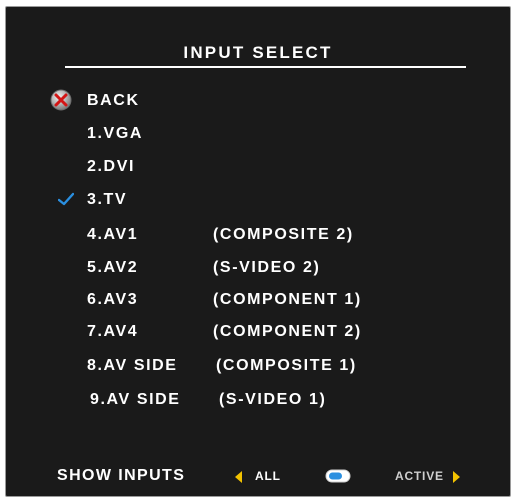  Describe the element at coordinates (419, 476) in the screenshot. I see `show-inputs-option-active: ACTIVE` at that location.